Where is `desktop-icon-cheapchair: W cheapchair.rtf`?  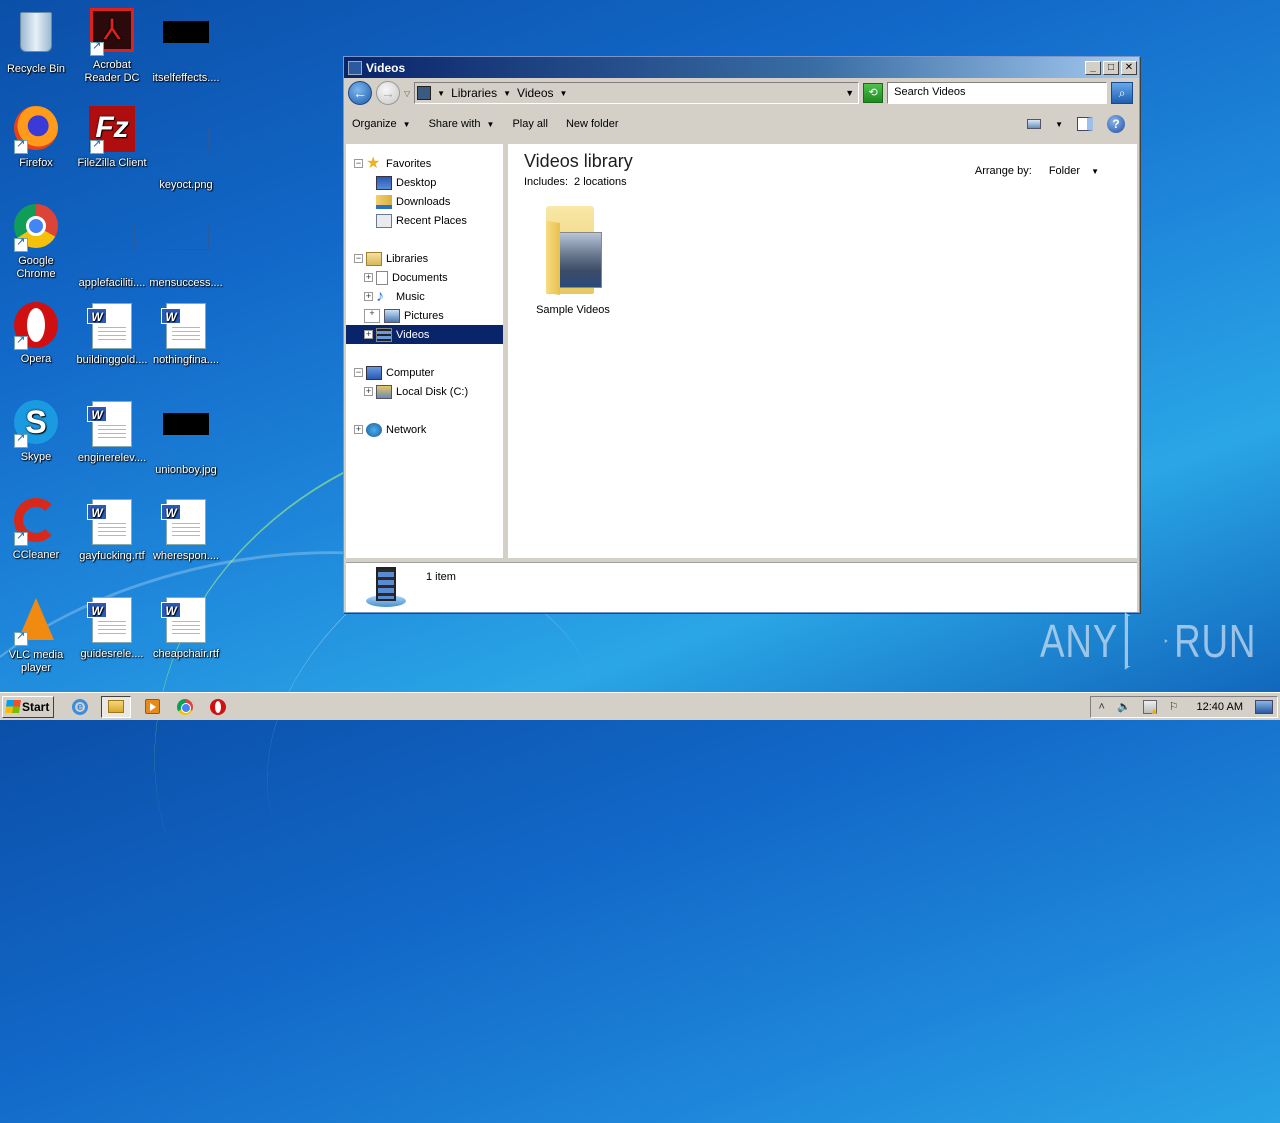
desktop-icon-cheapchair: W cheapchair.rtf is located at coordinates (186, 628).